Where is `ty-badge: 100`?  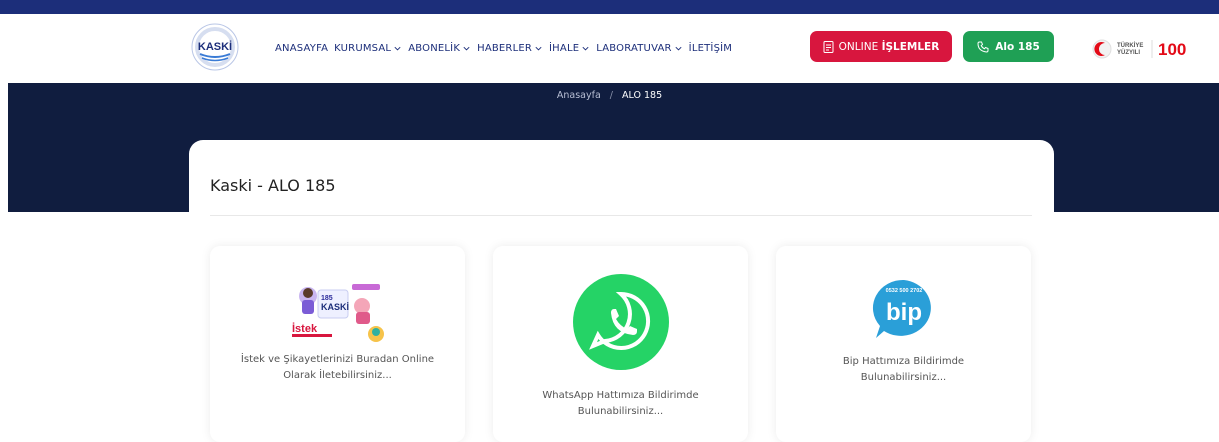 ty-badge: 100 is located at coordinates (1172, 49).